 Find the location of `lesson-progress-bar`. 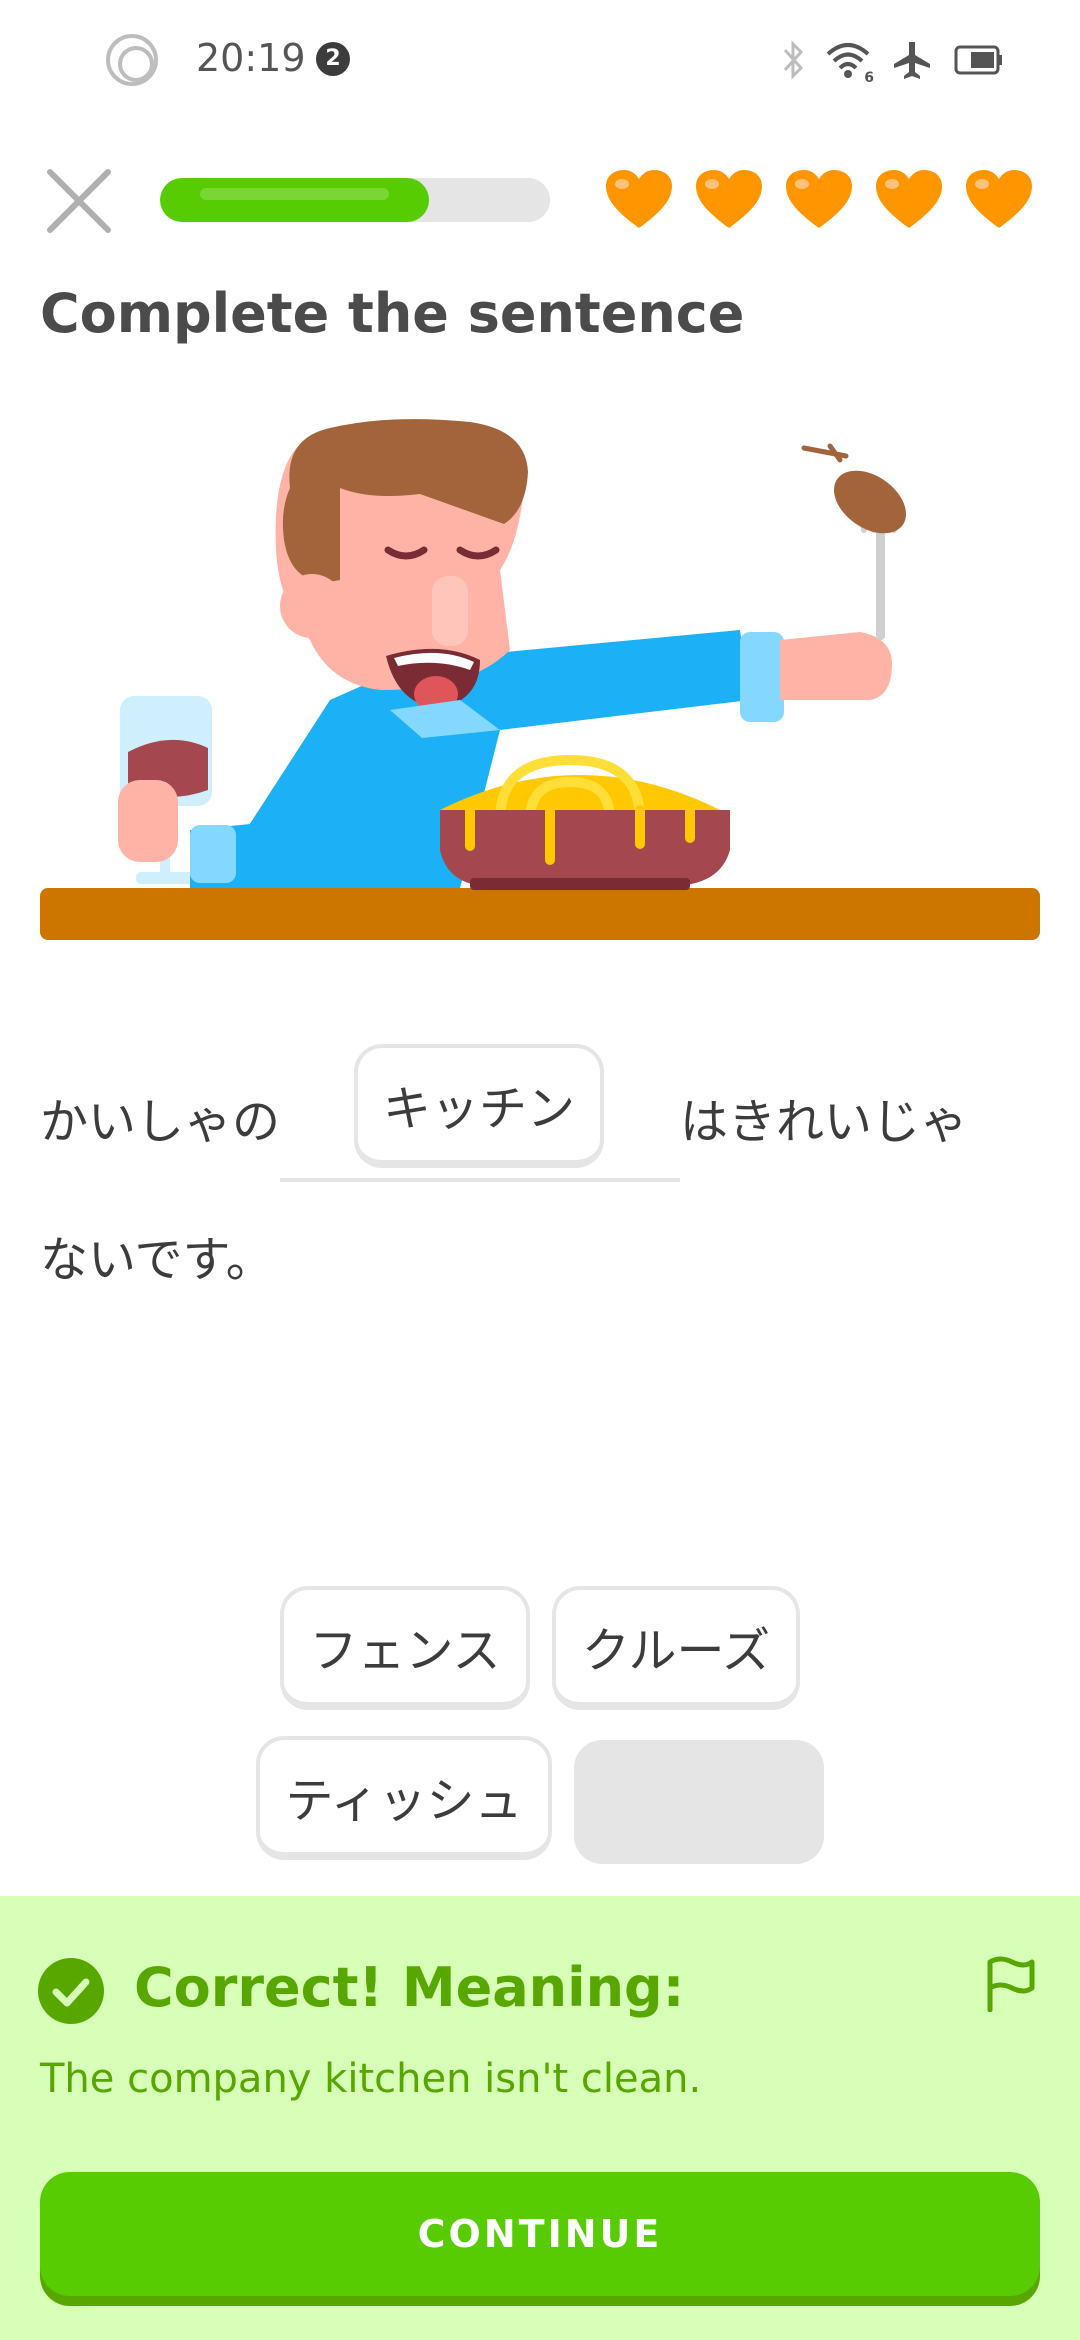

lesson-progress-bar is located at coordinates (355, 200).